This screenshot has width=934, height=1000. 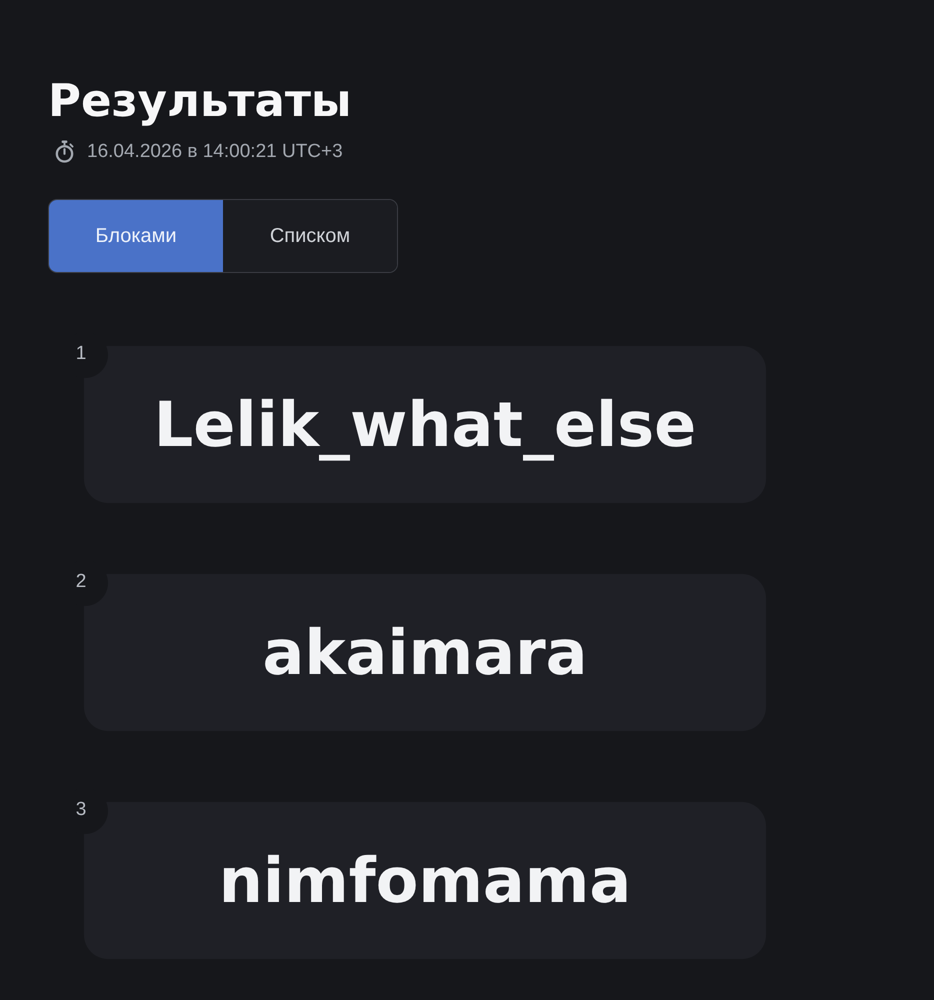 I want to click on view-tab: Блоками, so click(x=136, y=236).